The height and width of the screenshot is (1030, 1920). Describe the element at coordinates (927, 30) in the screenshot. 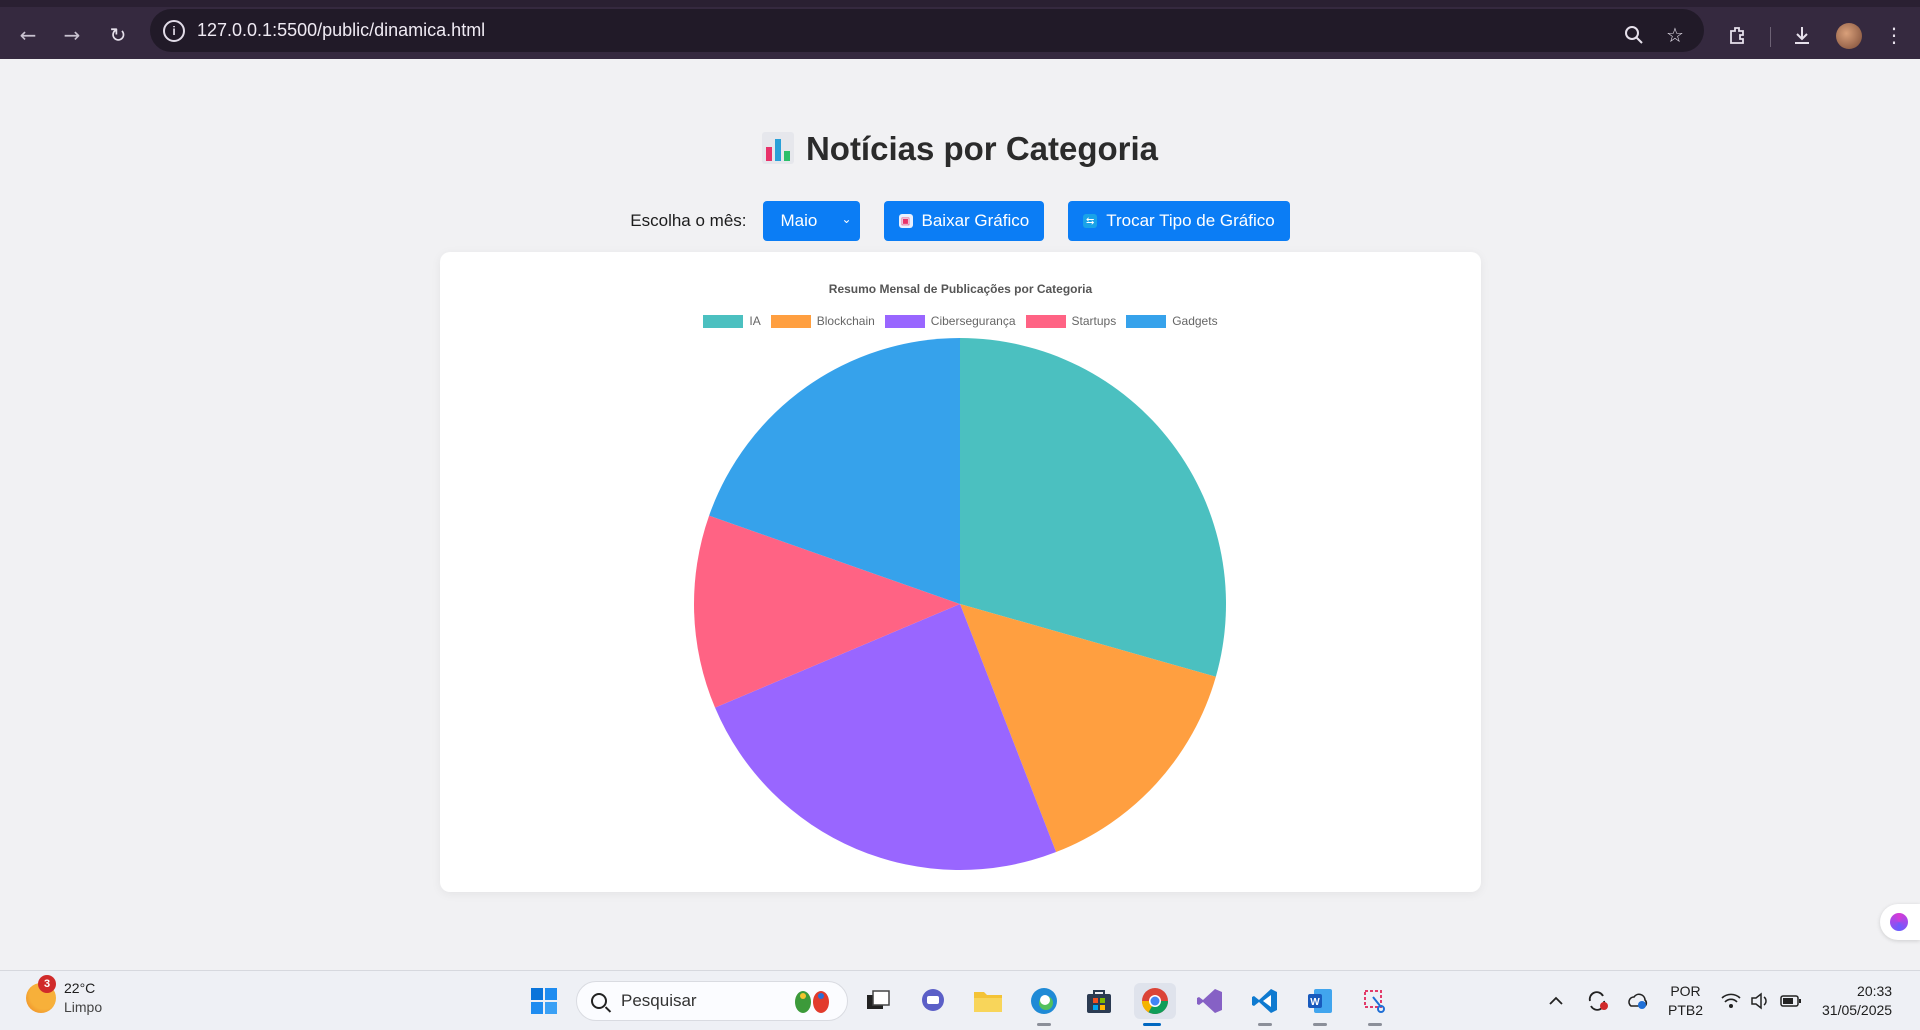

I see `address-bar: i 127.0.0.1:5500/public/dinamica.html` at that location.